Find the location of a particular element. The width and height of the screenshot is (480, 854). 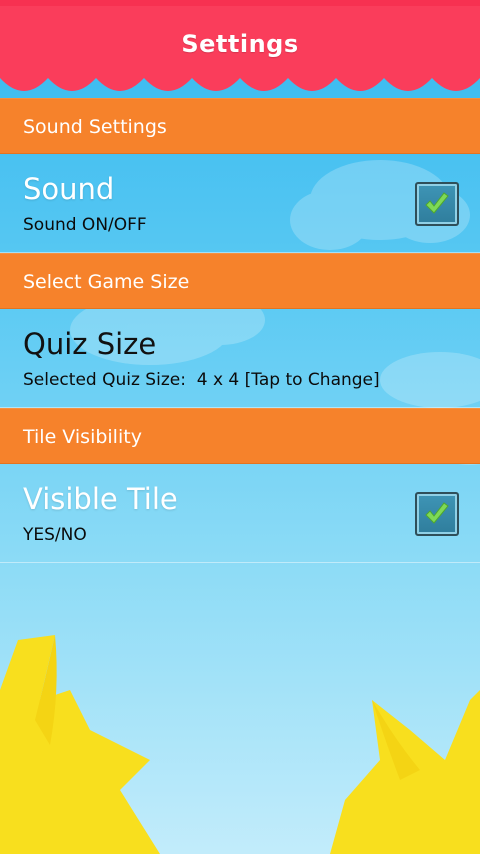

pref-row-visible-tile: Visible Tile YES/NO is located at coordinates (240, 513).